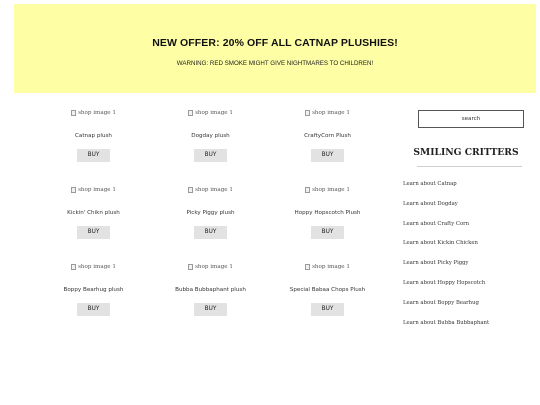 This screenshot has height=405, width=540. What do you see at coordinates (93, 139) in the screenshot?
I see `product-card: shop image 1 Catnap plush BUY` at bounding box center [93, 139].